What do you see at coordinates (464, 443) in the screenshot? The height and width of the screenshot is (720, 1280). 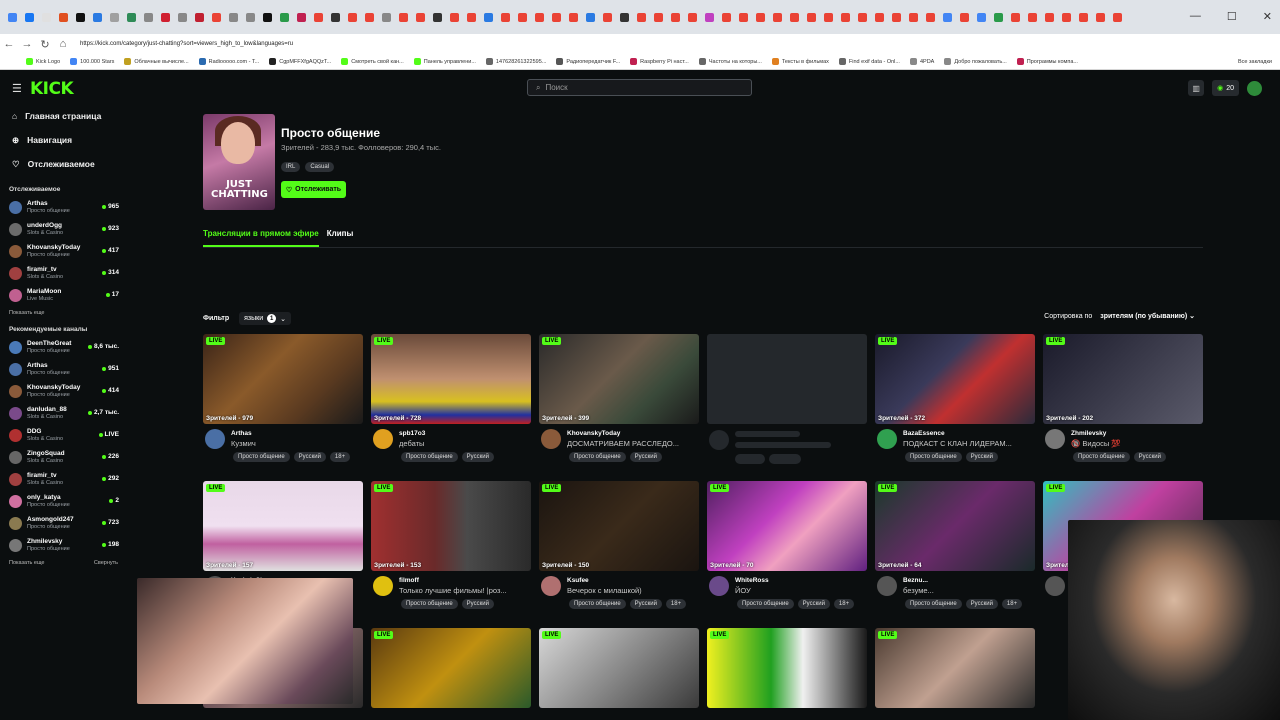 I see `stream-title: дебаты` at bounding box center [464, 443].